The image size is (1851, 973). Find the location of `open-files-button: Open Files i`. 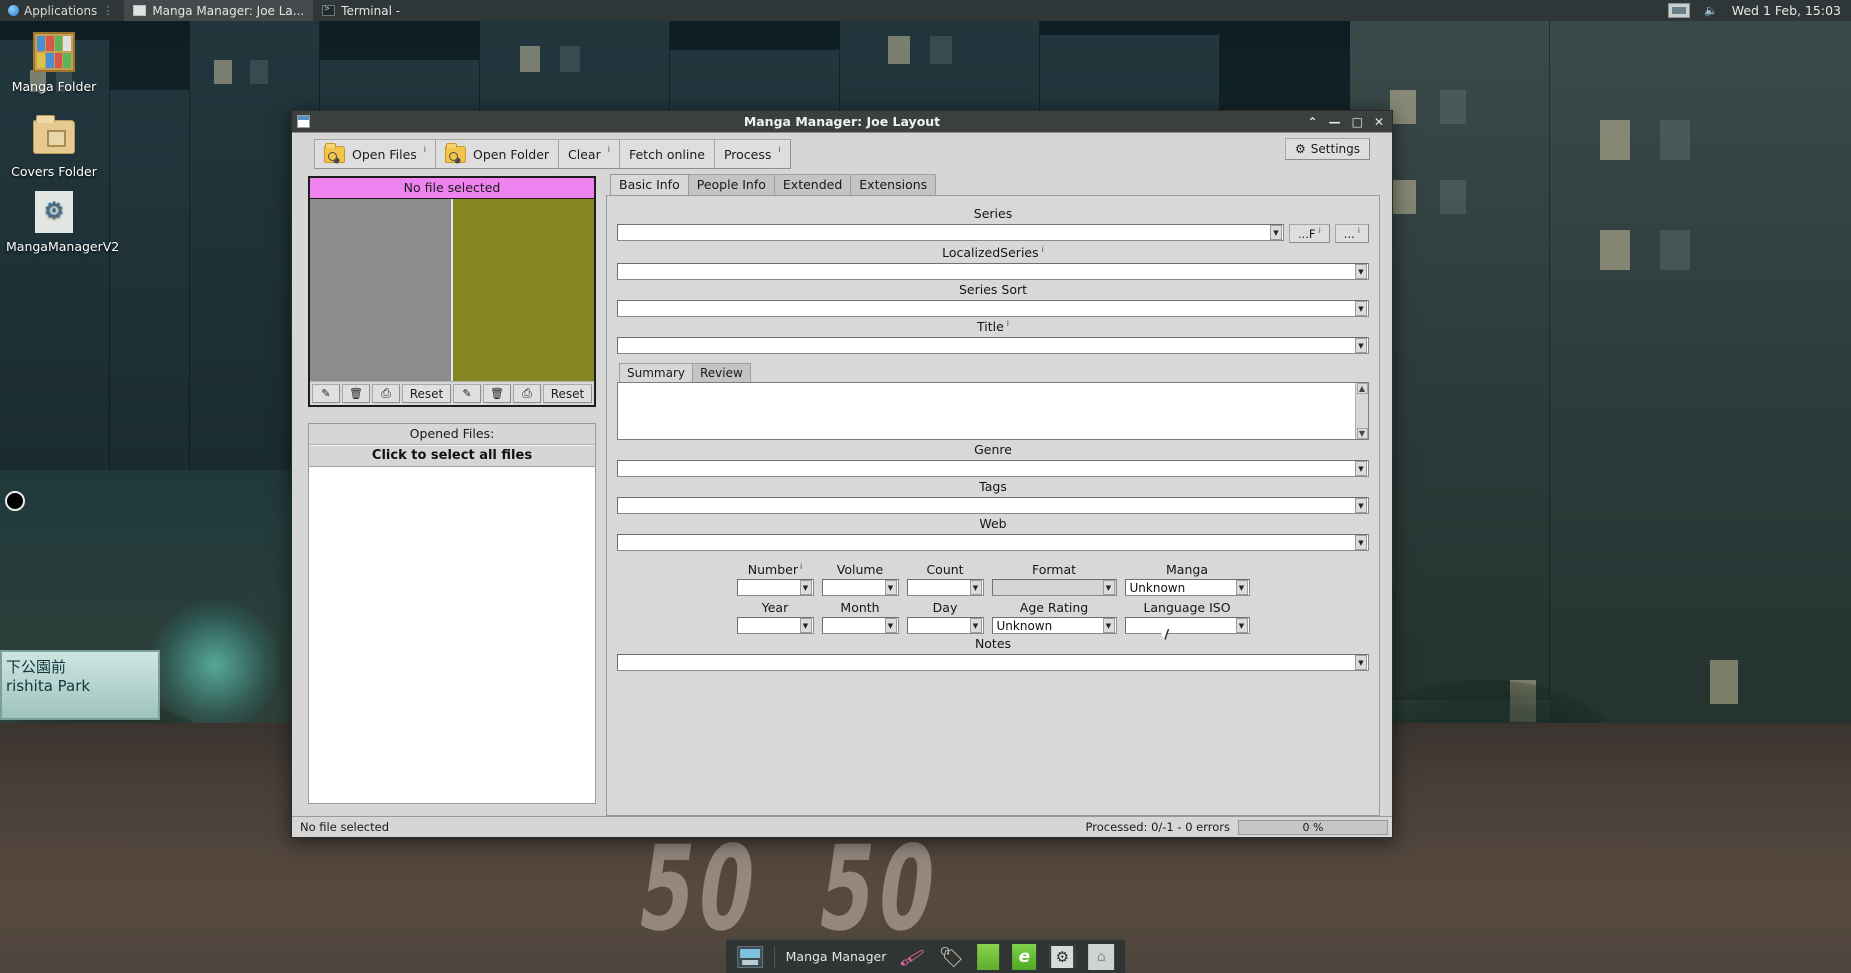

open-files-button: Open Files i is located at coordinates (375, 154).